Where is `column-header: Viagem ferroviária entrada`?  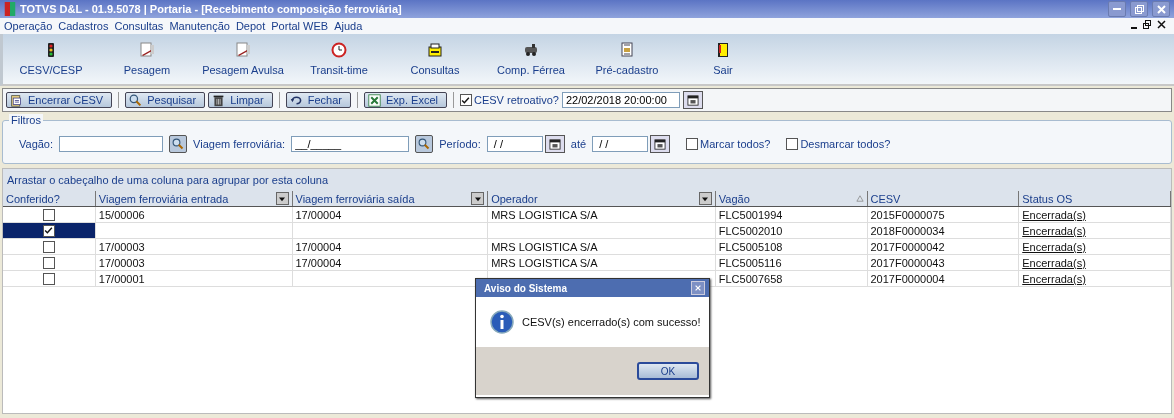
column-header: Viagem ferroviária entrada is located at coordinates (194, 198).